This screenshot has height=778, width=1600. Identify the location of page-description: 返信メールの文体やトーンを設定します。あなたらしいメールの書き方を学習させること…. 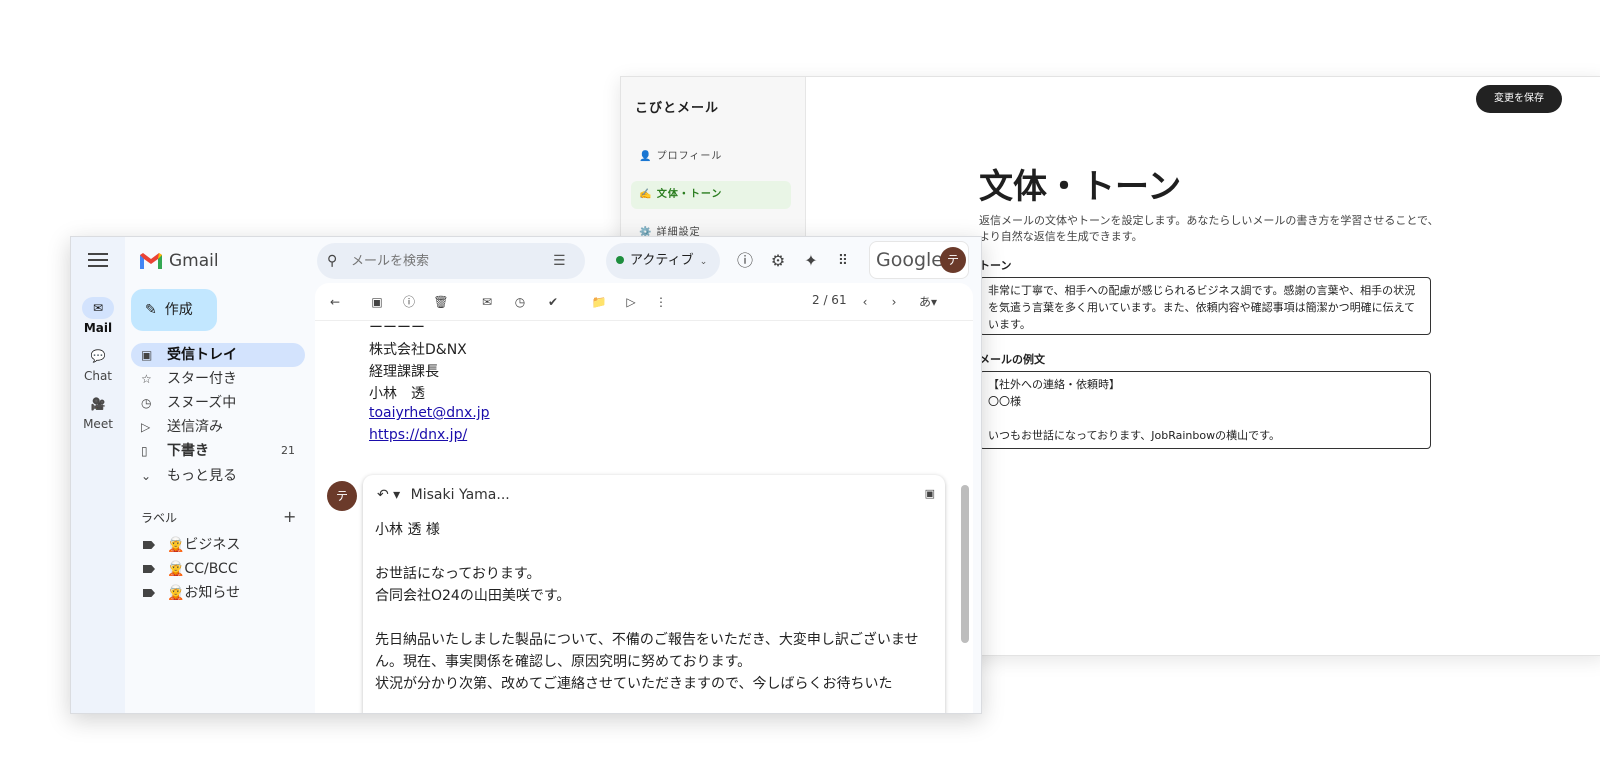
(1209, 228).